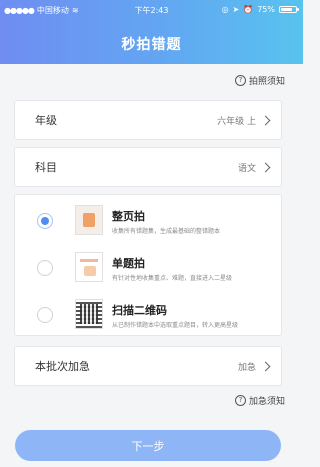 The image size is (320, 467). I want to click on subject-value: 语文, so click(246, 168).